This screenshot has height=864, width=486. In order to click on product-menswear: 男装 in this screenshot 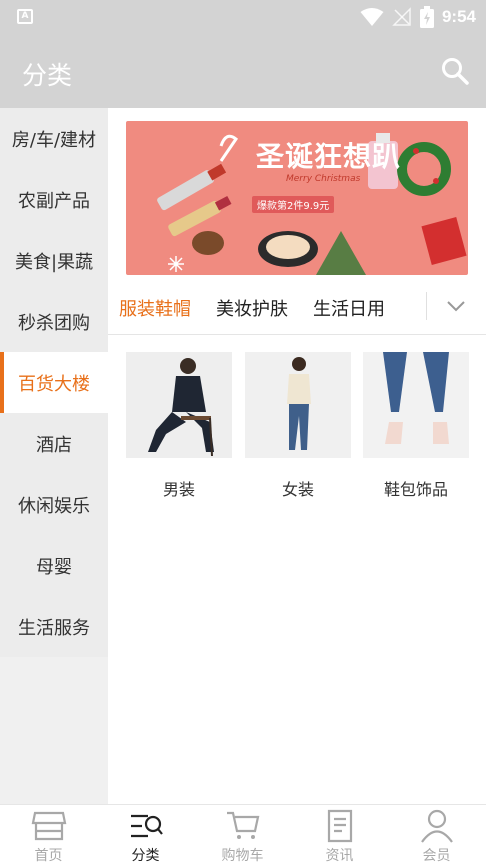, I will do `click(179, 426)`.